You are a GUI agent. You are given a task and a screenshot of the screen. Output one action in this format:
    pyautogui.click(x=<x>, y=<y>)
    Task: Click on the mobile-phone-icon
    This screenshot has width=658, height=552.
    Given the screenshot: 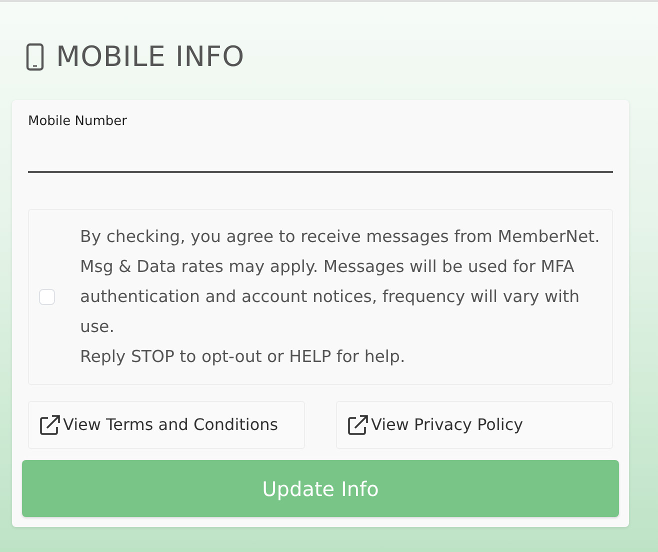 What is the action you would take?
    pyautogui.click(x=35, y=56)
    